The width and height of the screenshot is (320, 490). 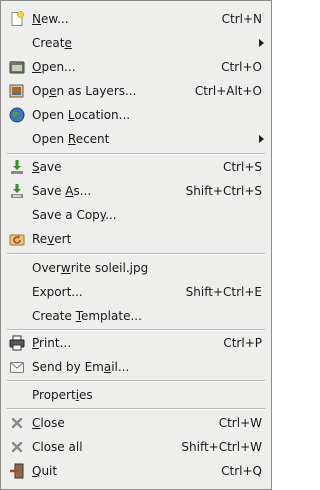 I want to click on envelope-icon, so click(x=17, y=367).